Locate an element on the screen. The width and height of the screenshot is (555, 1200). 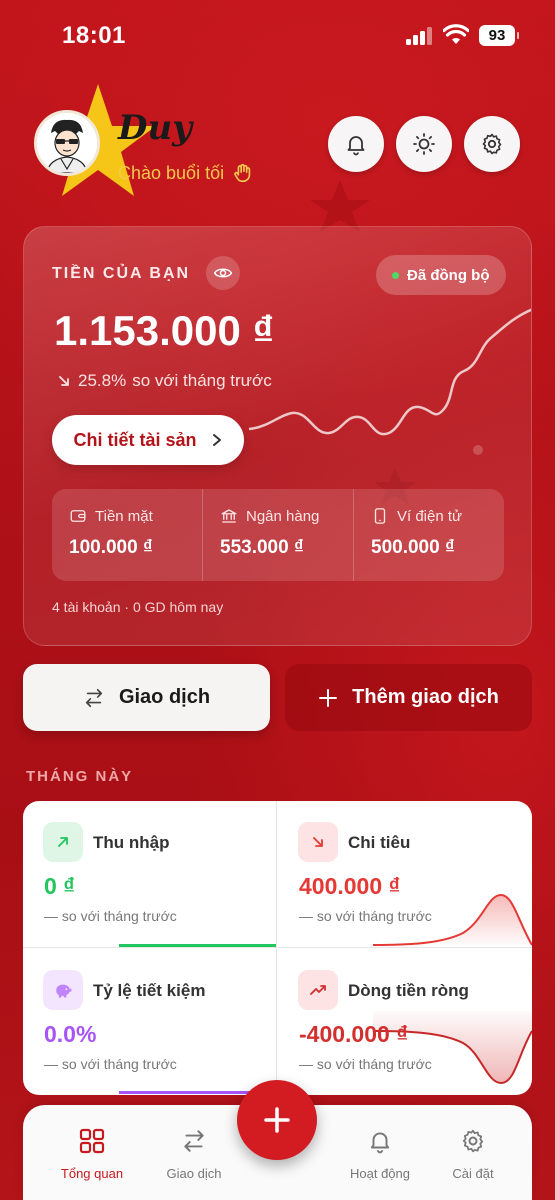
wallet-ewallet-label: Ví điện tử is located at coordinates (430, 516).